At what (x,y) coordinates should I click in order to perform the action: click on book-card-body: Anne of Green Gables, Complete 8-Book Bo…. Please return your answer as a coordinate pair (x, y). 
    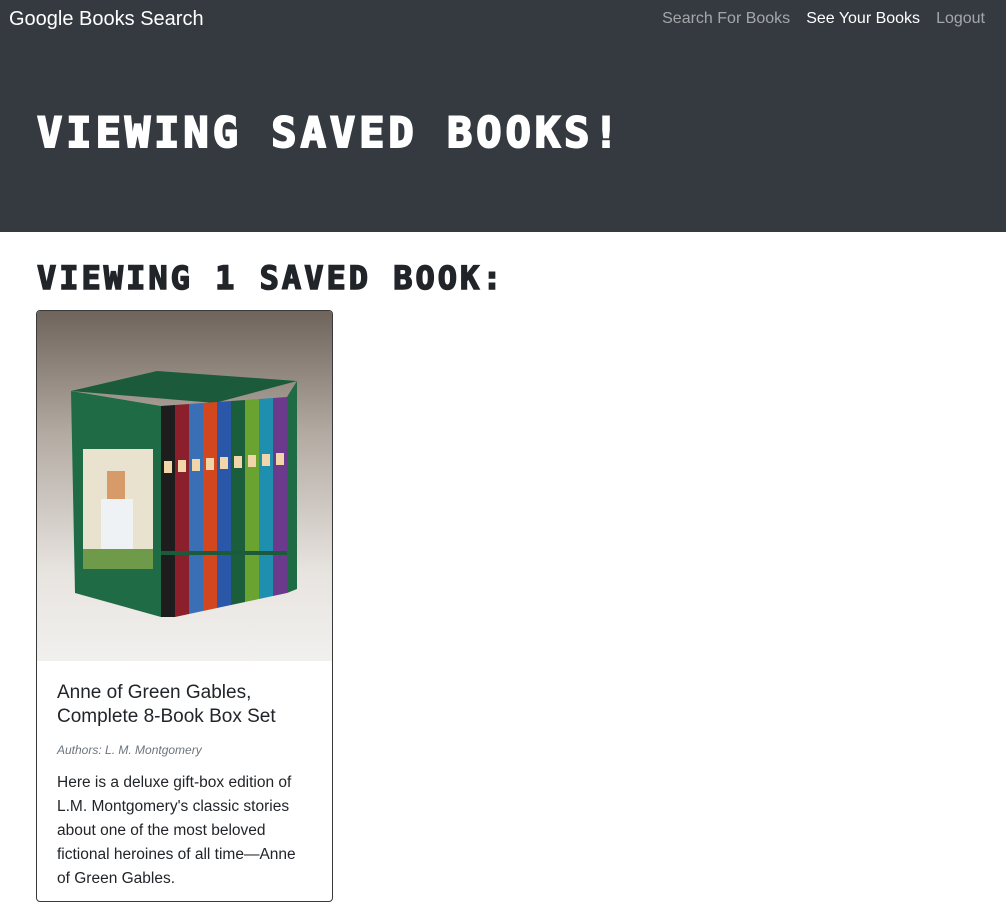
    Looking at the image, I should click on (182, 786).